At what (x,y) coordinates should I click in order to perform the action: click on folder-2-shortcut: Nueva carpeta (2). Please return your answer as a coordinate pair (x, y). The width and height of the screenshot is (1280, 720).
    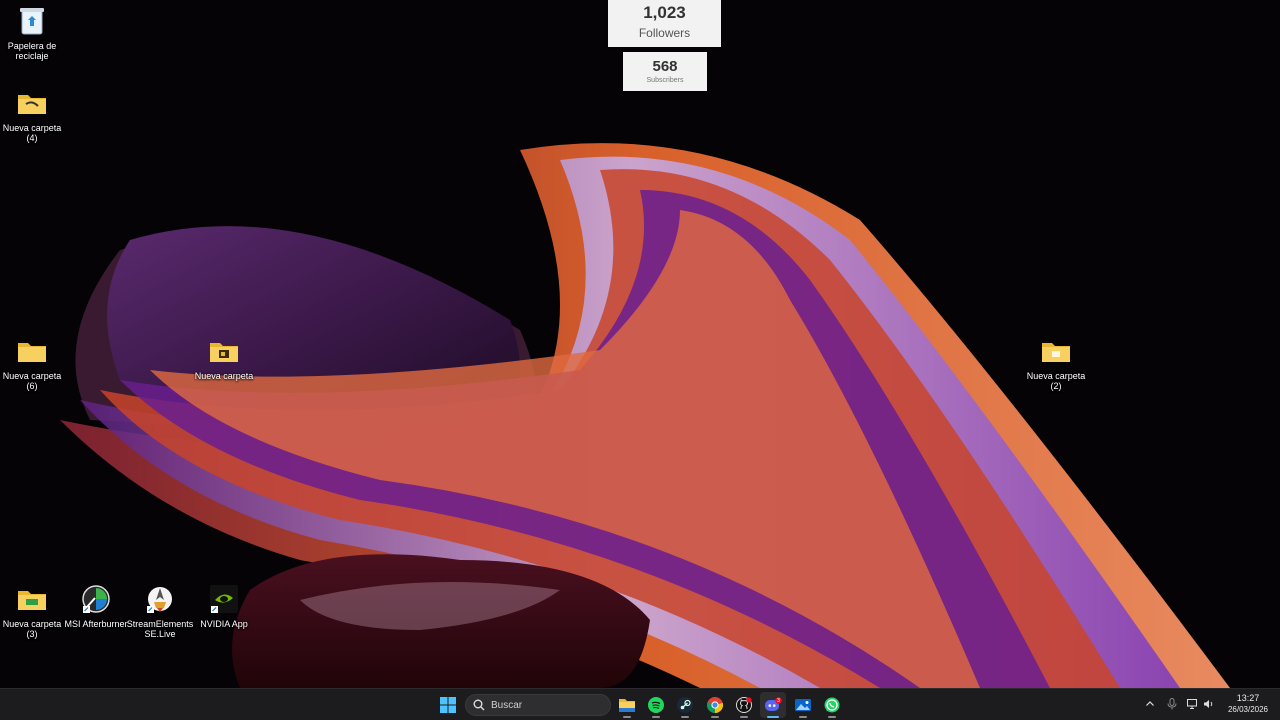
    Looking at the image, I should click on (1056, 362).